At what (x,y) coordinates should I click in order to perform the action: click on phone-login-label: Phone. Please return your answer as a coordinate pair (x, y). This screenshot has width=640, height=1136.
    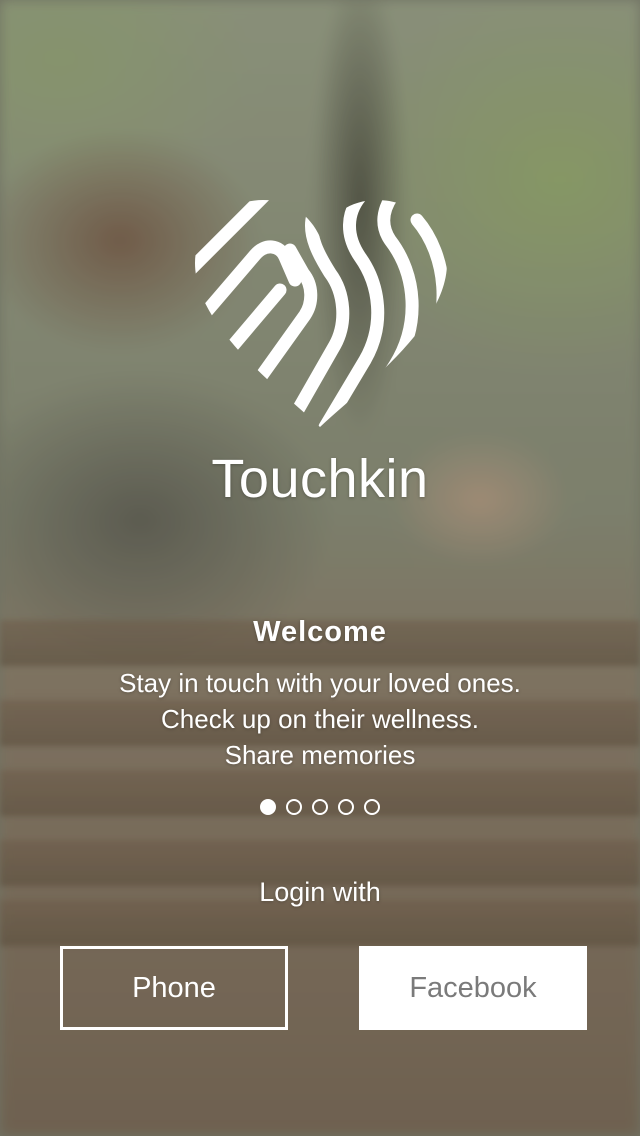
    Looking at the image, I should click on (174, 987).